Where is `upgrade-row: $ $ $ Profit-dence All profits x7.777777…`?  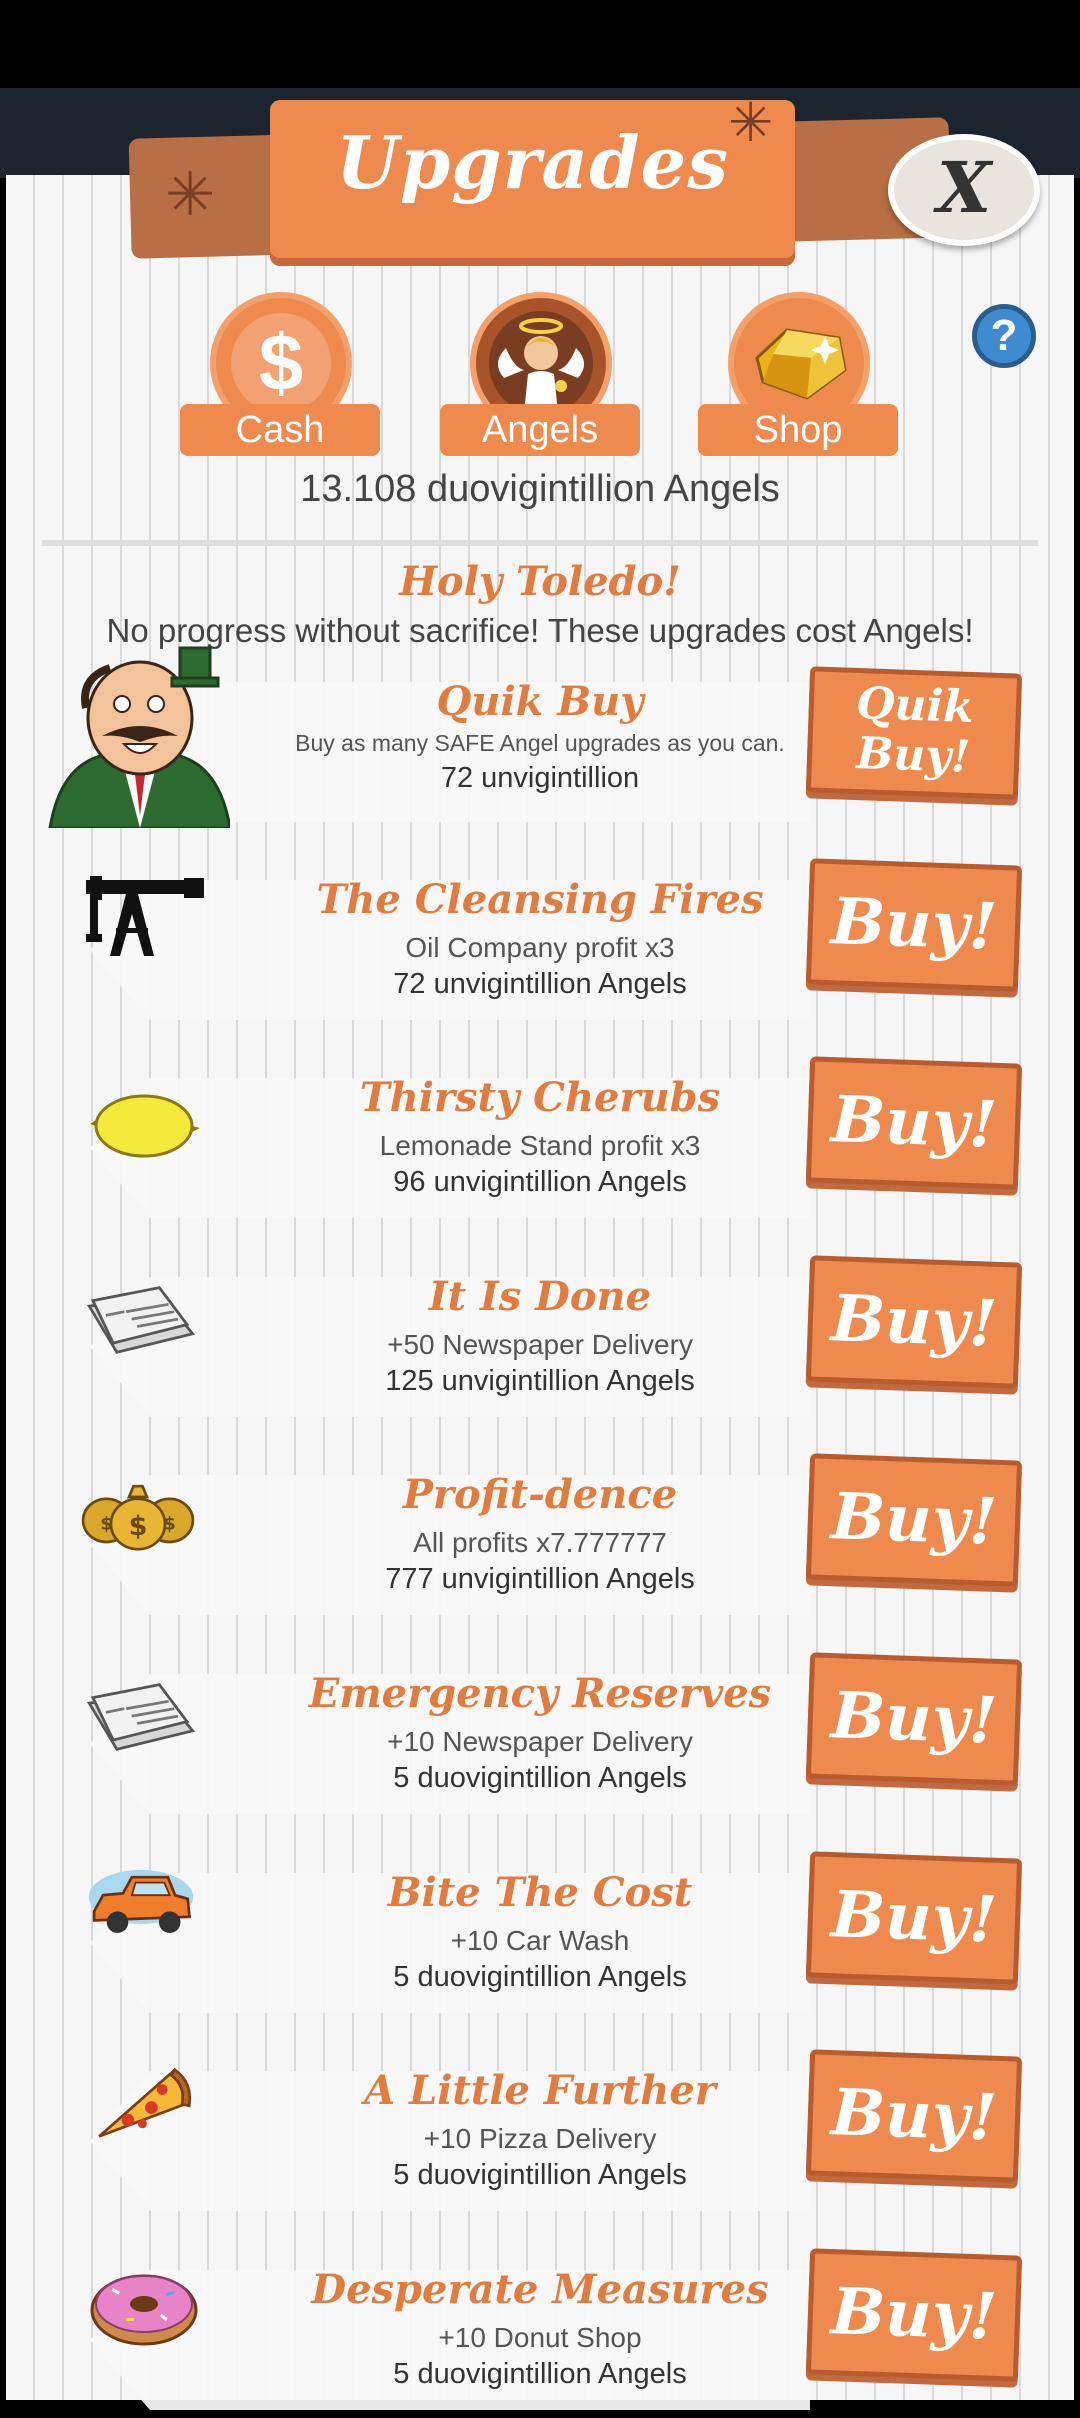 upgrade-row: $ $ $ Profit-dence All profits x7.777777… is located at coordinates (540, 1533).